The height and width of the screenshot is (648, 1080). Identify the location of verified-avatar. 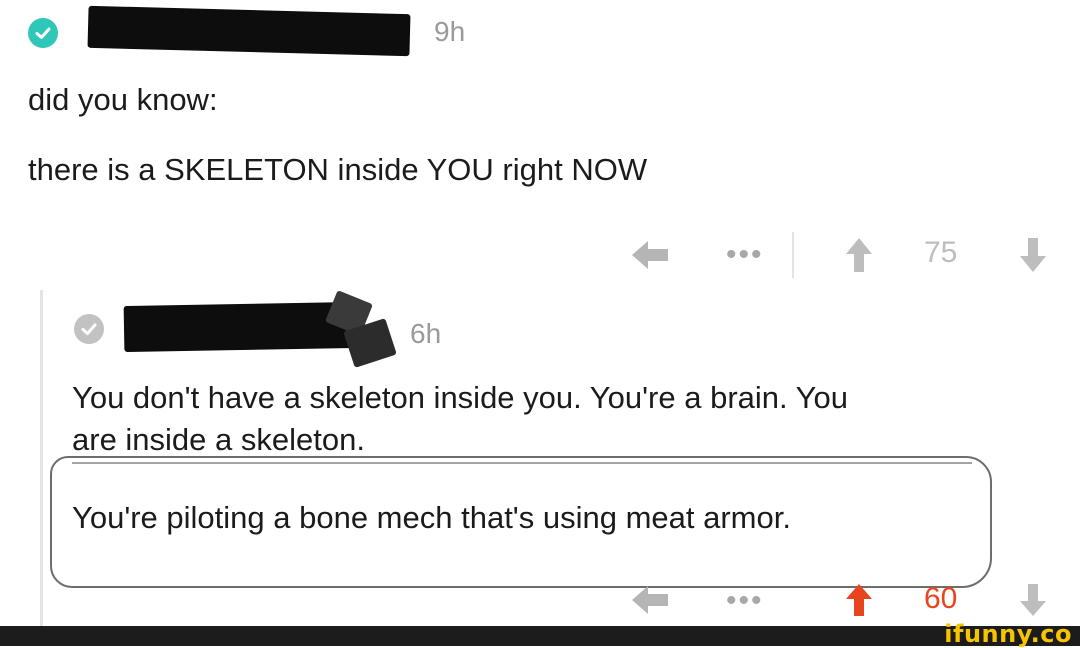
(43, 33).